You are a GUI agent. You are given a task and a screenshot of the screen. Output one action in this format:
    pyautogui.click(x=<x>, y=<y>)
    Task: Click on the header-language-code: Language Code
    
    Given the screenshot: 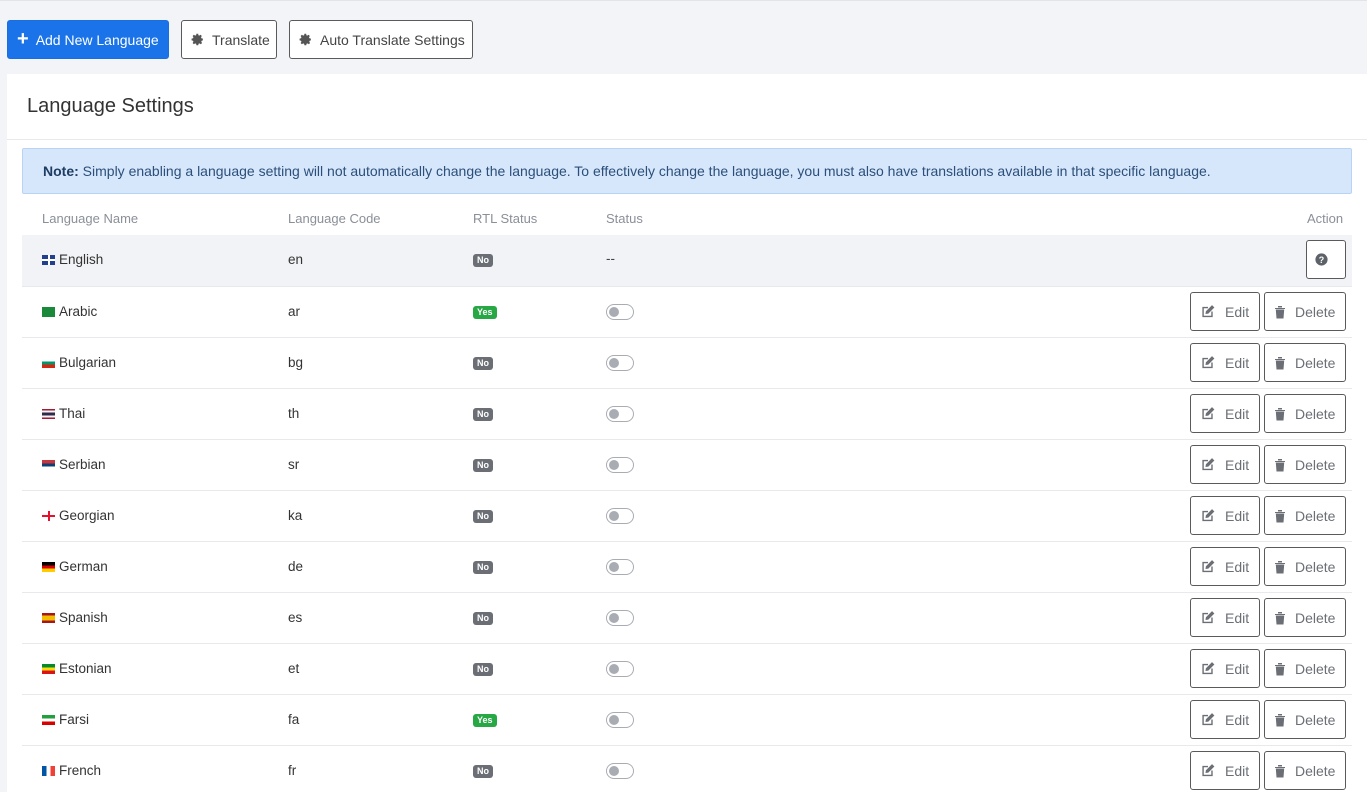 What is the action you would take?
    pyautogui.click(x=334, y=218)
    